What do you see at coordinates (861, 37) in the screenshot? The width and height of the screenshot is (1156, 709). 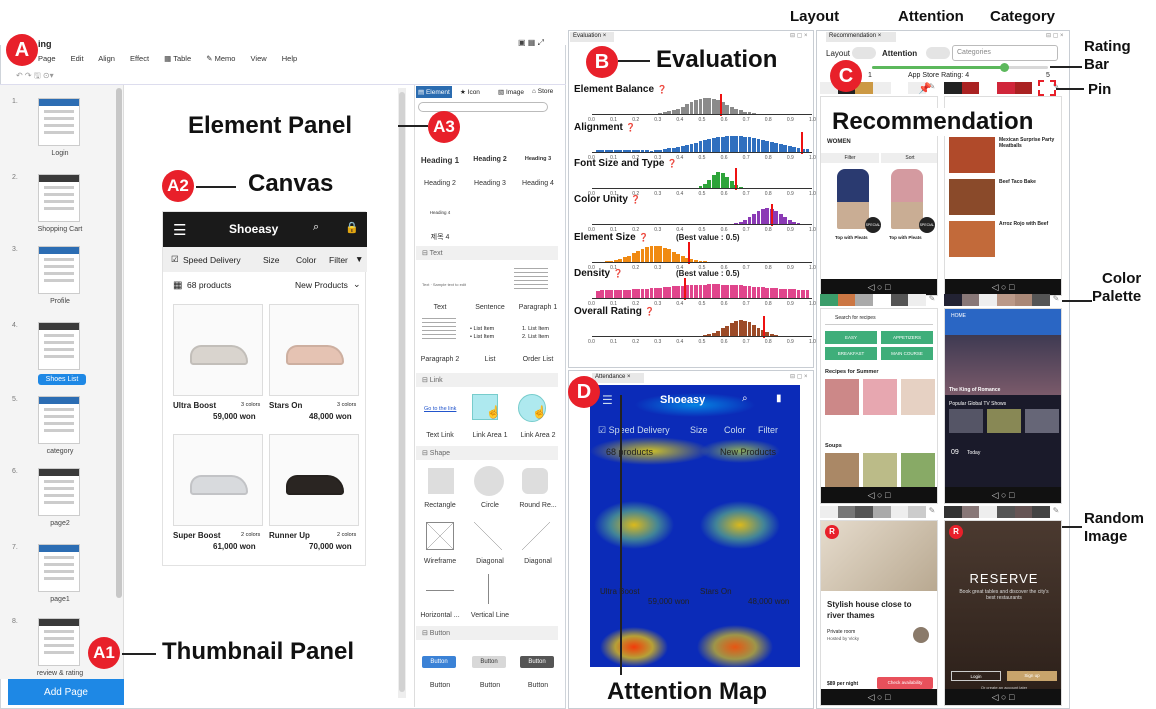 I see `recommendation-tab: Recommendation ×` at bounding box center [861, 37].